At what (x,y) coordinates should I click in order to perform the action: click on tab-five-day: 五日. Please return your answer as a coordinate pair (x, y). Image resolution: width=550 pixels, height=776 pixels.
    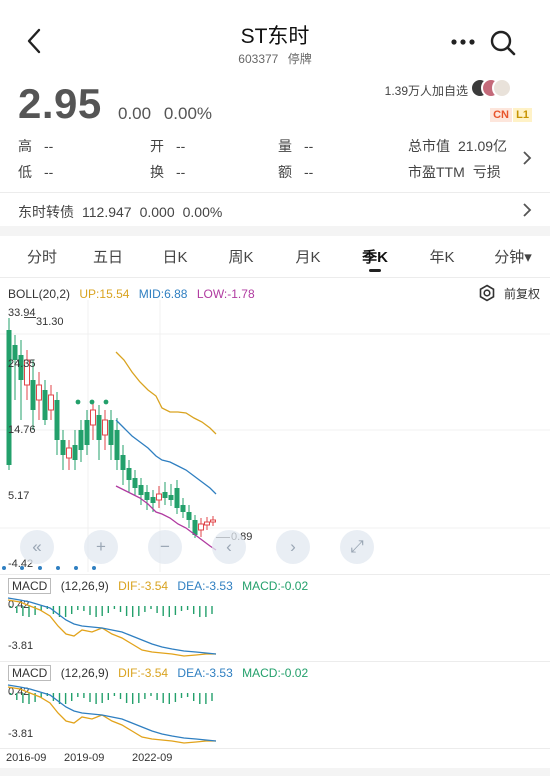
    Looking at the image, I should click on (108, 256).